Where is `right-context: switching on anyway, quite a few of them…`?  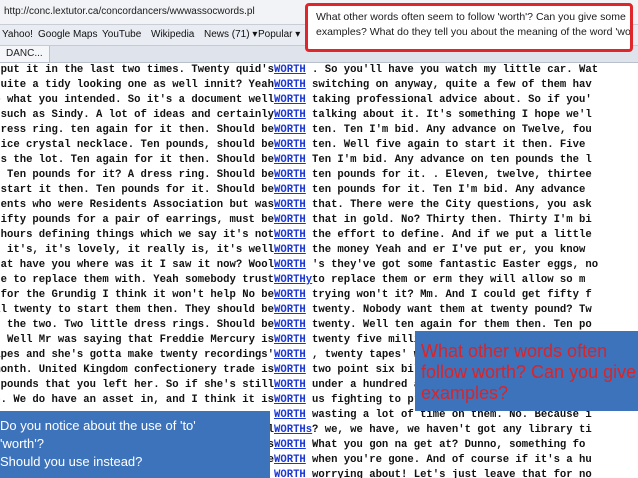 right-context: switching on anyway, quite a few of them… is located at coordinates (452, 85).